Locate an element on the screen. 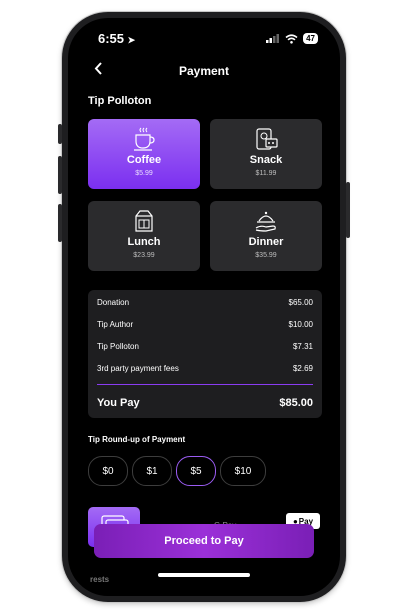  tip-option-coffee: Coffee $5.99 is located at coordinates (144, 154).